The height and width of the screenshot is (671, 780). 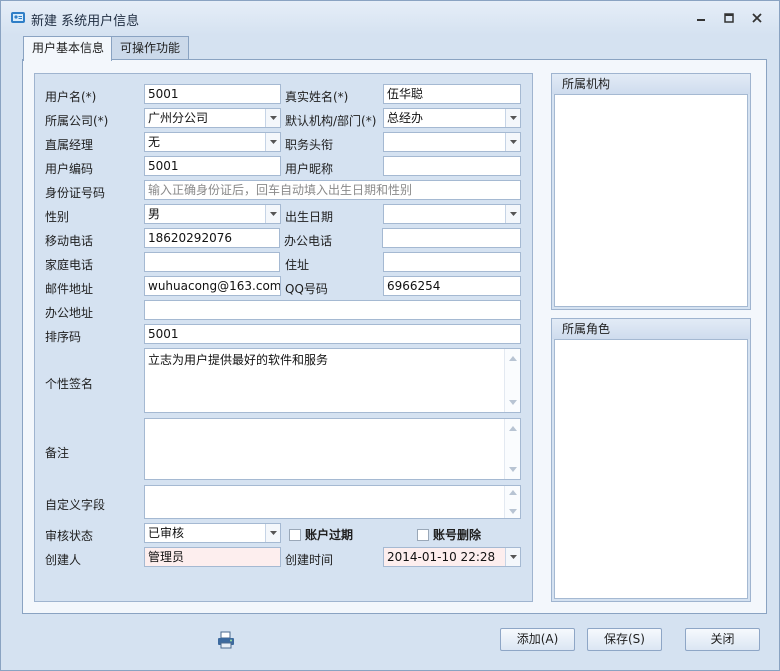 What do you see at coordinates (306, 289) in the screenshot?
I see `qq-label: QQ号码` at bounding box center [306, 289].